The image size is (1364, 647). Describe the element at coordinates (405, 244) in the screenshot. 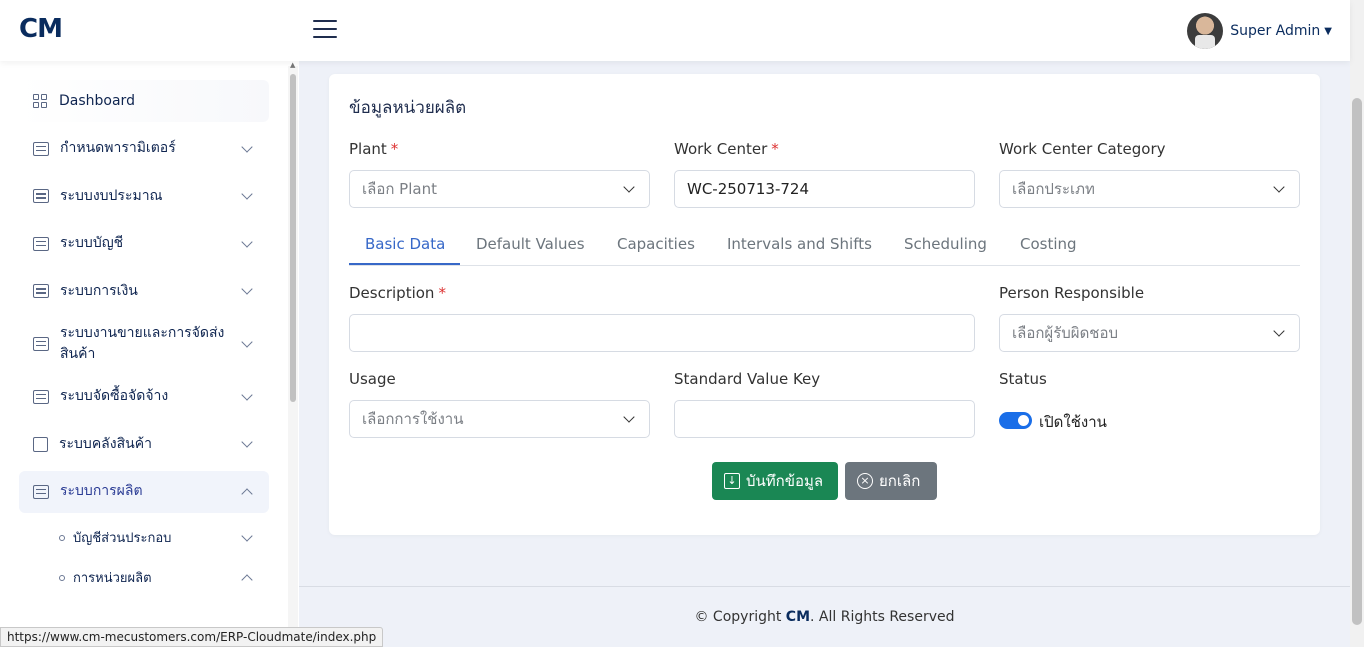

I see `tab-basic-data: Basic Data` at that location.